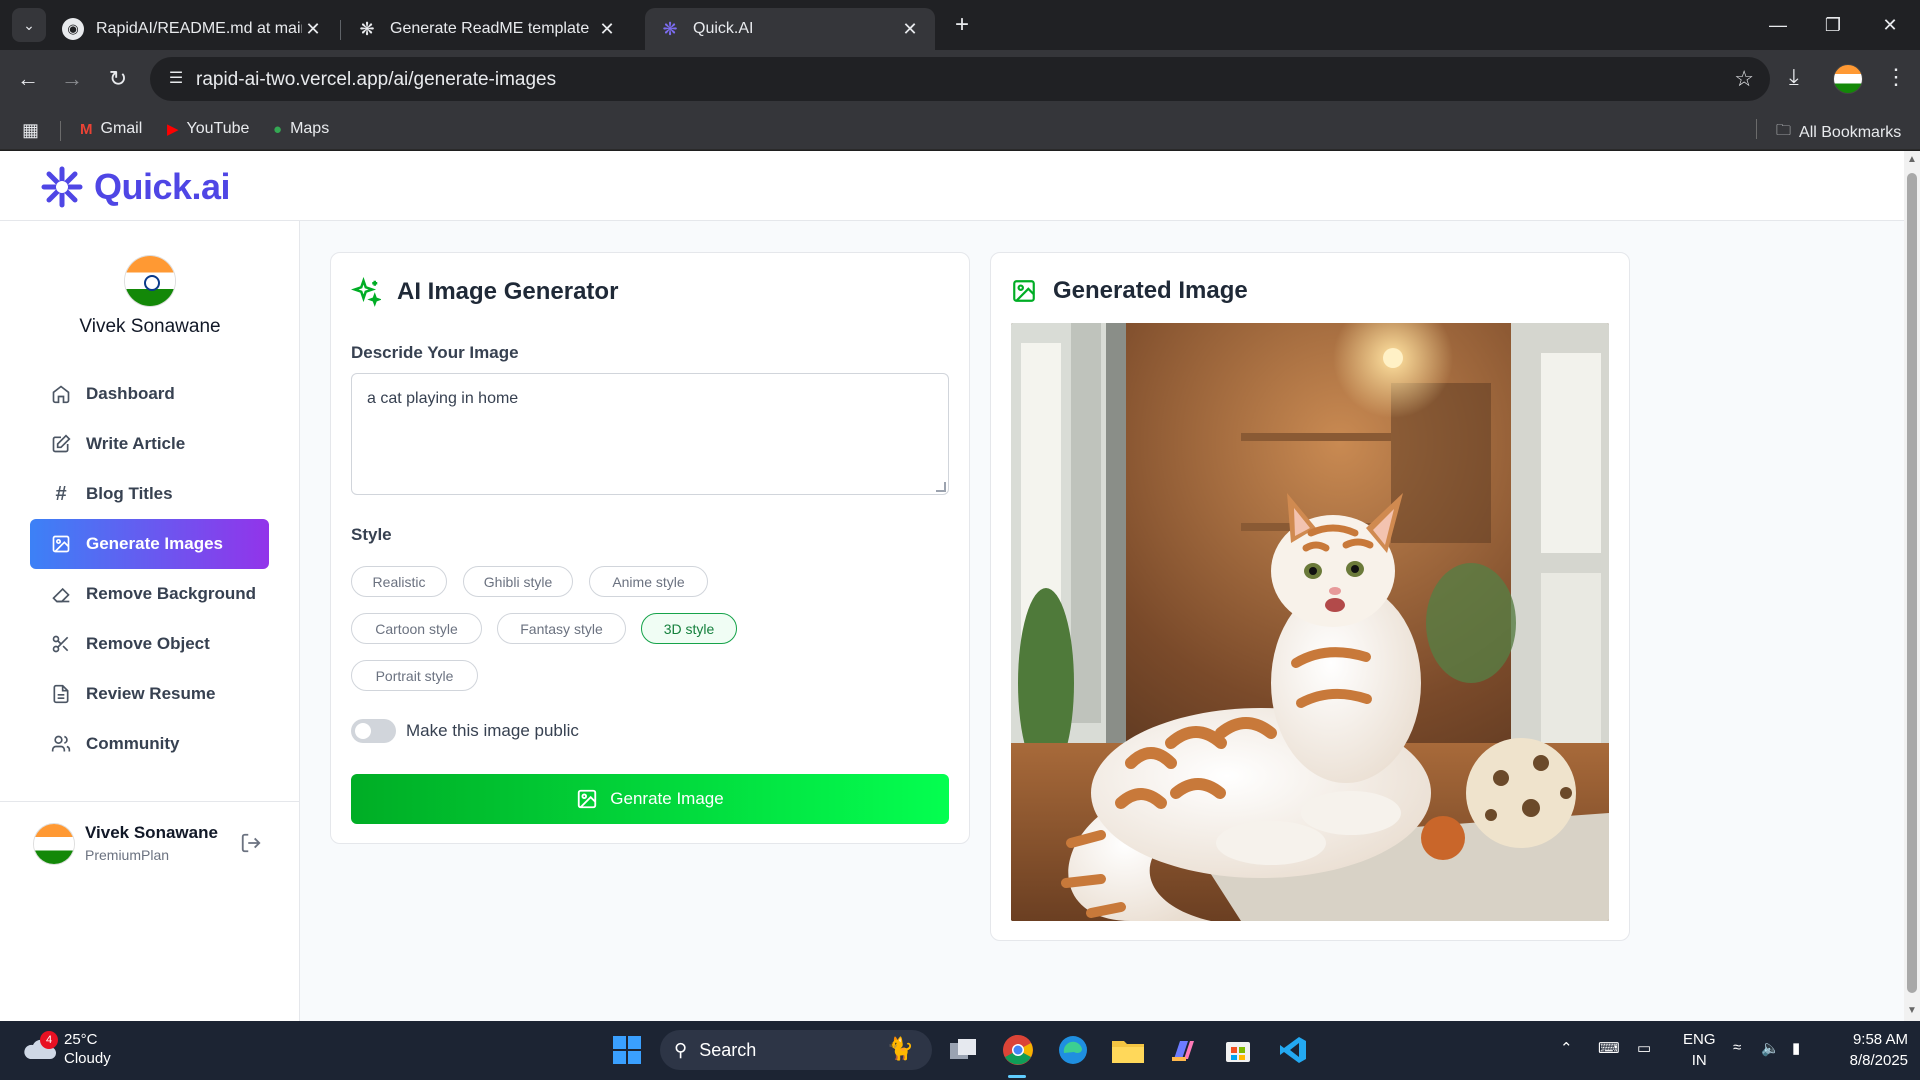 The height and width of the screenshot is (1080, 1920). Describe the element at coordinates (414, 675) in the screenshot. I see `style-chip-portrait: Portrait style` at that location.